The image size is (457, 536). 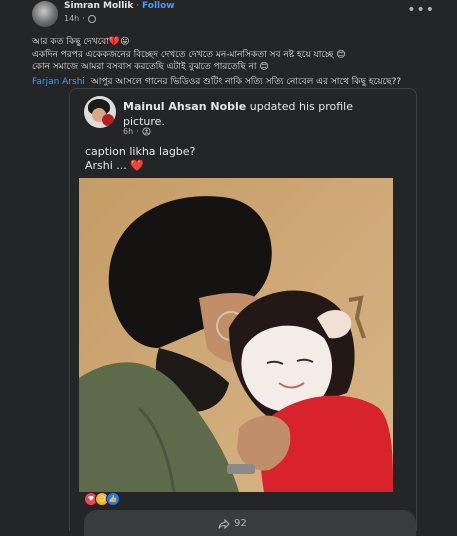 What do you see at coordinates (228, 15) in the screenshot?
I see `post-header: Simran Mollik · Follow 14h · •••` at bounding box center [228, 15].